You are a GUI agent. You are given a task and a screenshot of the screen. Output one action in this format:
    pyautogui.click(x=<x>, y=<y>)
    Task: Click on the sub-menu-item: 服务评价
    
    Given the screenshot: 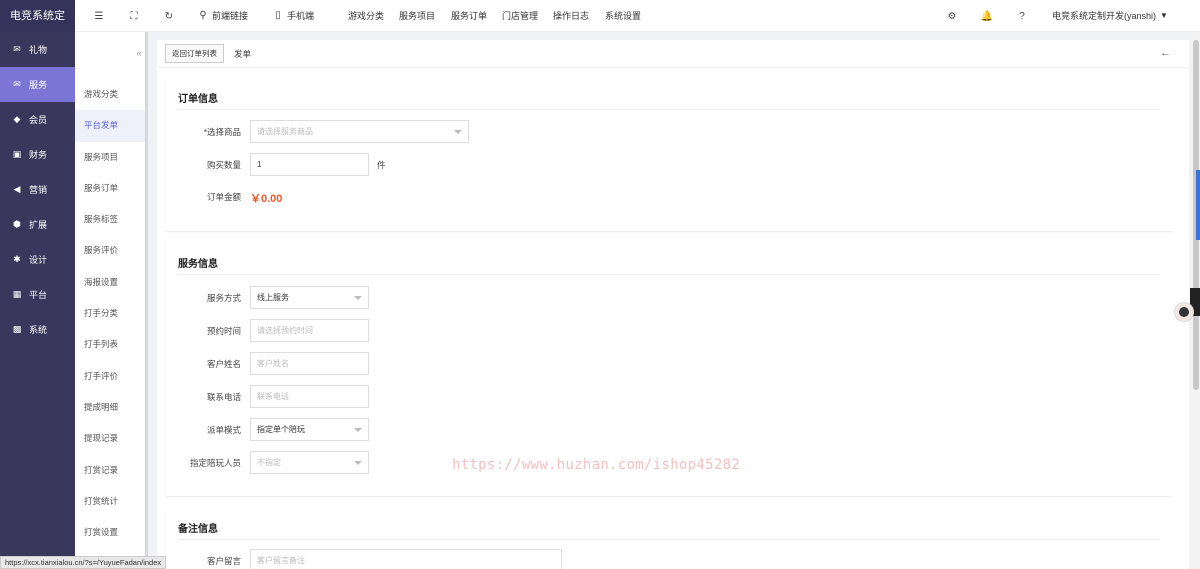 What is the action you would take?
    pyautogui.click(x=110, y=250)
    